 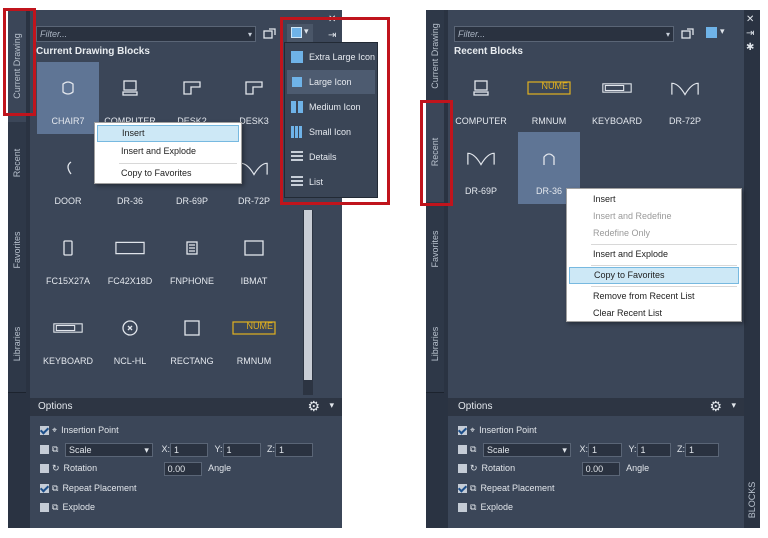 What do you see at coordinates (616, 121) in the screenshot?
I see `block-name: KEYBOARD` at bounding box center [616, 121].